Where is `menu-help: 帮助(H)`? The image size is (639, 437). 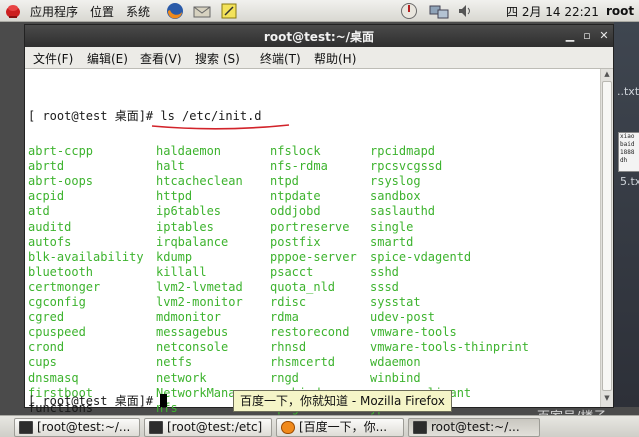
menu-help: 帮助(H) is located at coordinates (335, 58).